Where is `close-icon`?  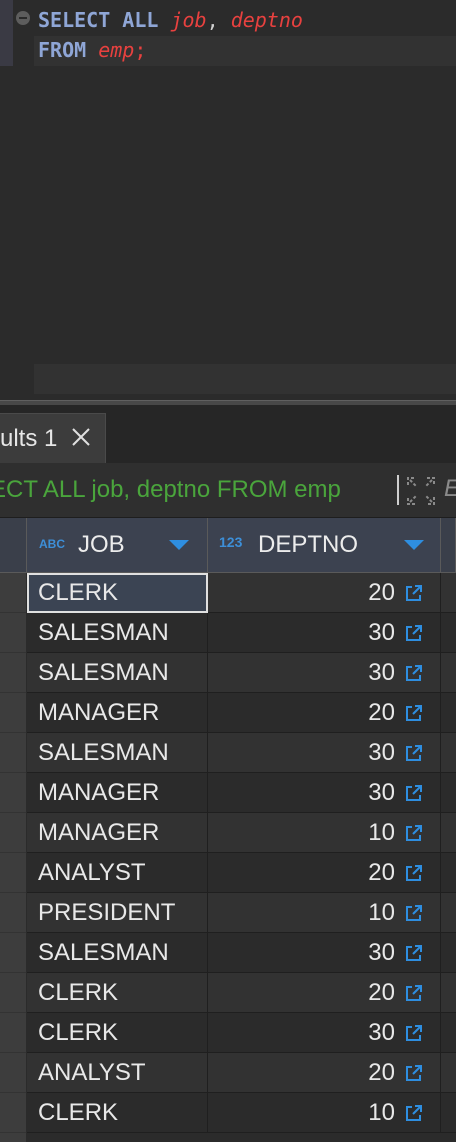 close-icon is located at coordinates (81, 437).